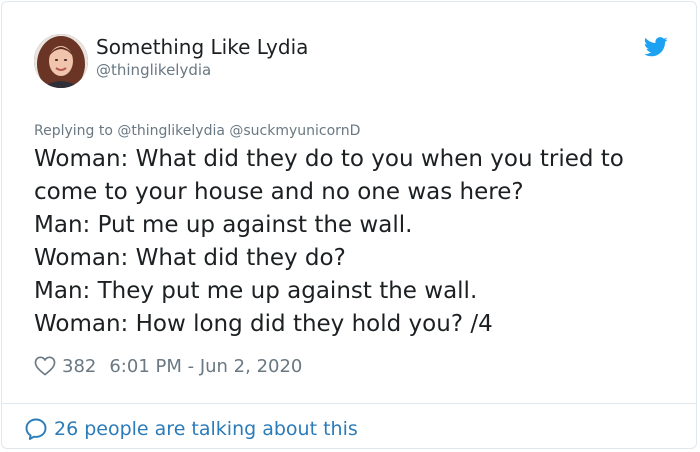 Image resolution: width=700 pixels, height=452 pixels. Describe the element at coordinates (206, 429) in the screenshot. I see `talking-label: 26 people are talking about this` at that location.